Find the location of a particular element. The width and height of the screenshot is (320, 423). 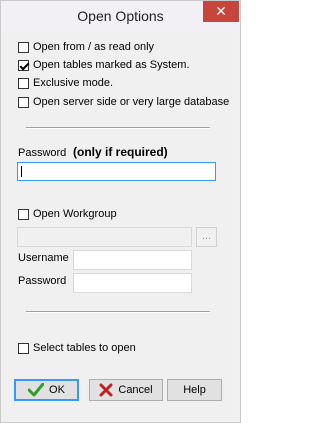

help-label: Help is located at coordinates (194, 390).